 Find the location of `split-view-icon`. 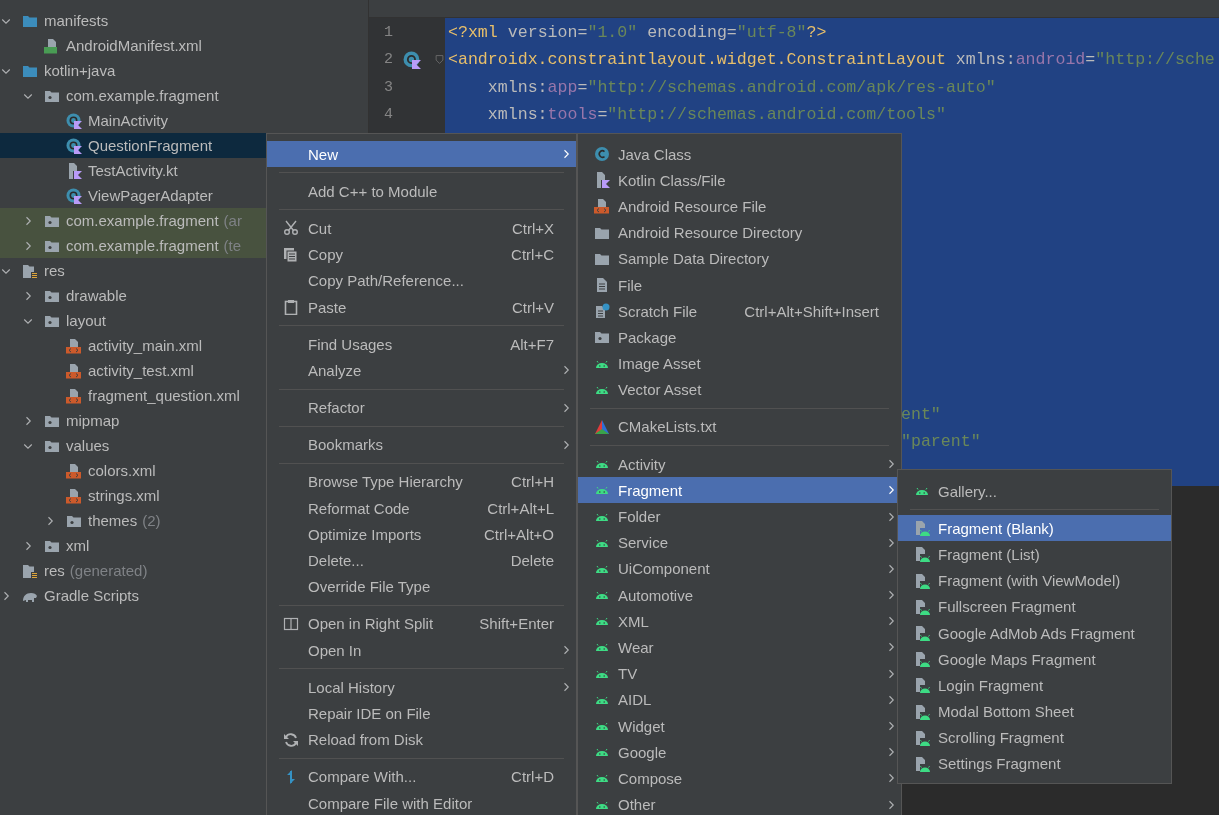

split-view-icon is located at coordinates (291, 623).